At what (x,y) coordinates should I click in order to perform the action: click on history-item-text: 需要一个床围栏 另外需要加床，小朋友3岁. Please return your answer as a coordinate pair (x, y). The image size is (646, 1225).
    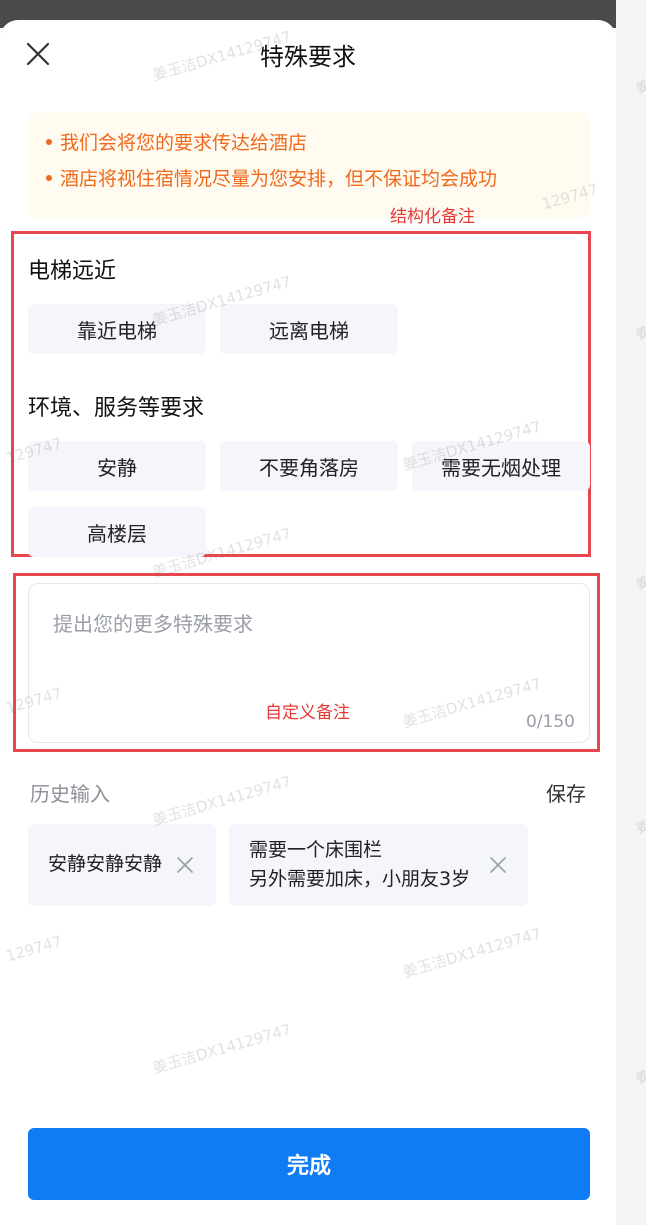
    Looking at the image, I should click on (360, 864).